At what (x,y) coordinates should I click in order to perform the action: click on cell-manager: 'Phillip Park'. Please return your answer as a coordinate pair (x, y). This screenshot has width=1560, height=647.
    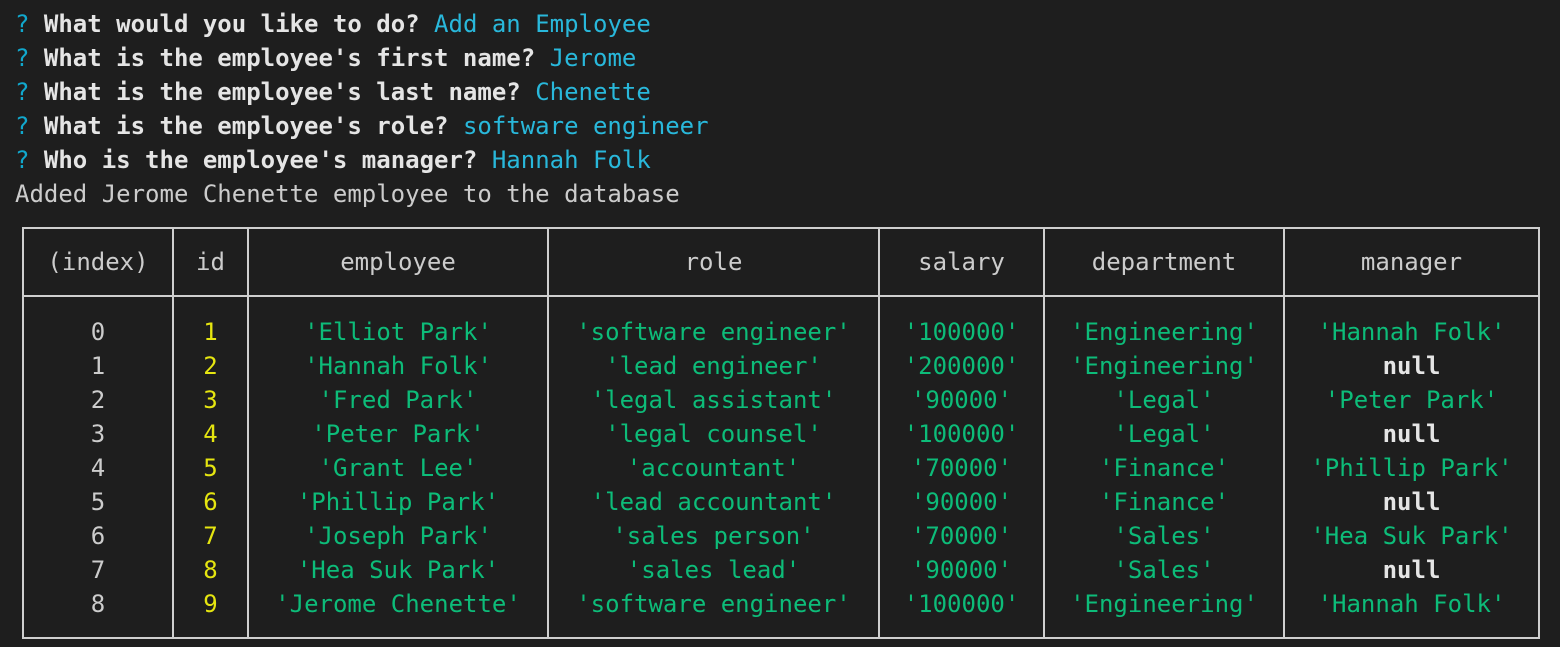
    Looking at the image, I should click on (1411, 468).